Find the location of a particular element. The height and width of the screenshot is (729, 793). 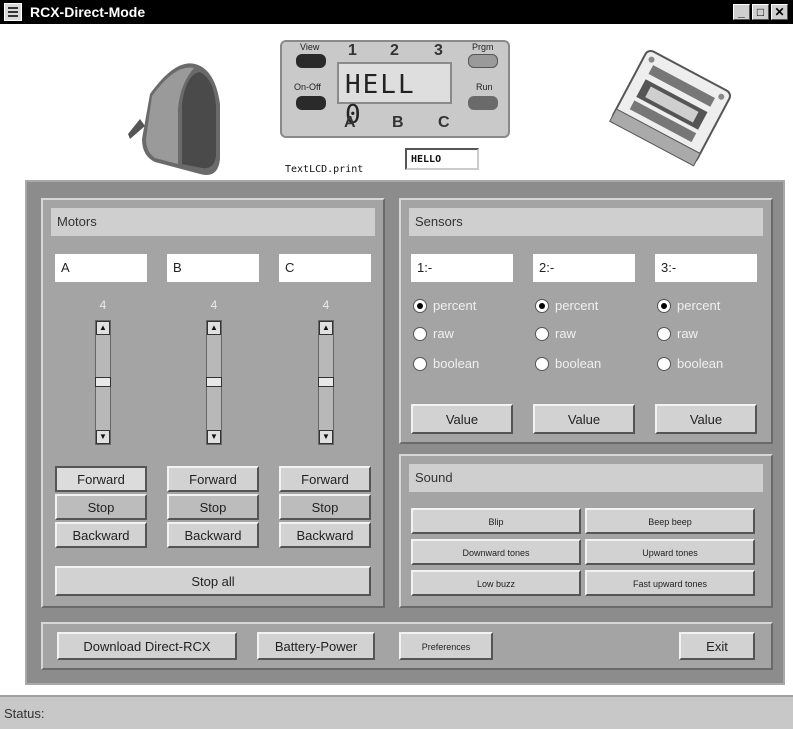

close-button: ✕ is located at coordinates (779, 12).